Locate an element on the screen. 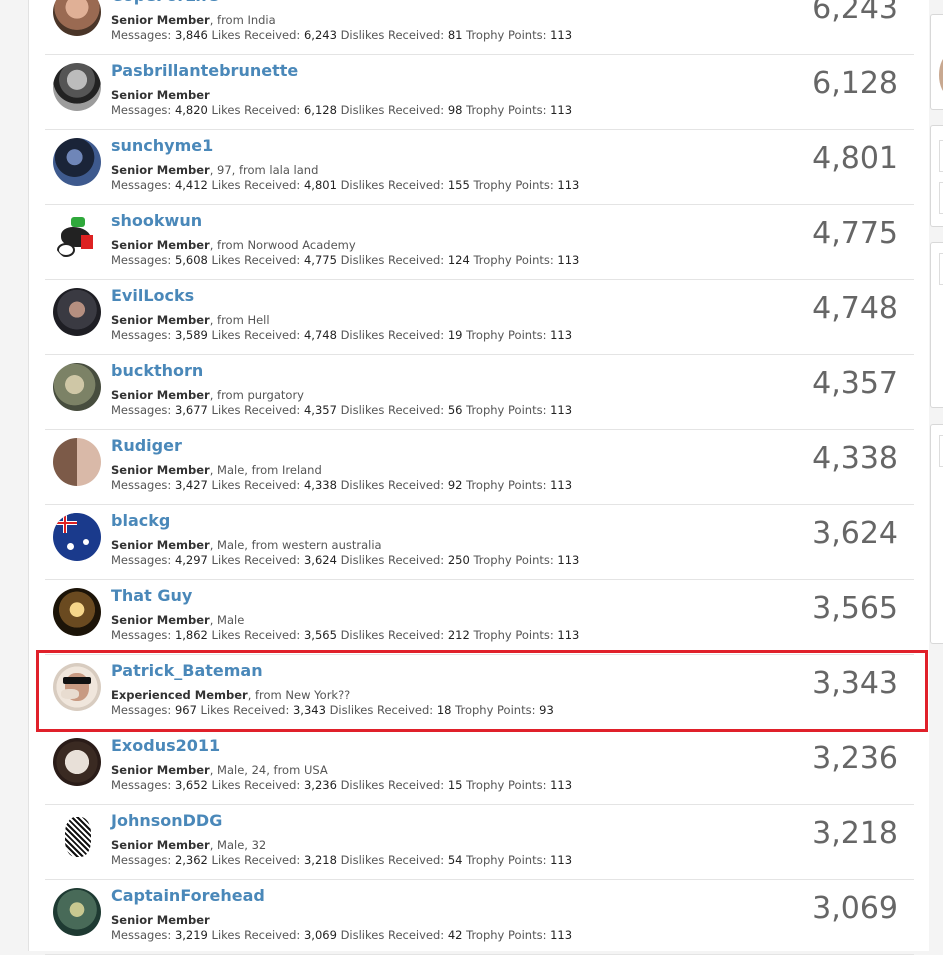 This screenshot has height=955, width=943. member-username-link: CopeForLife is located at coordinates (165, 2).